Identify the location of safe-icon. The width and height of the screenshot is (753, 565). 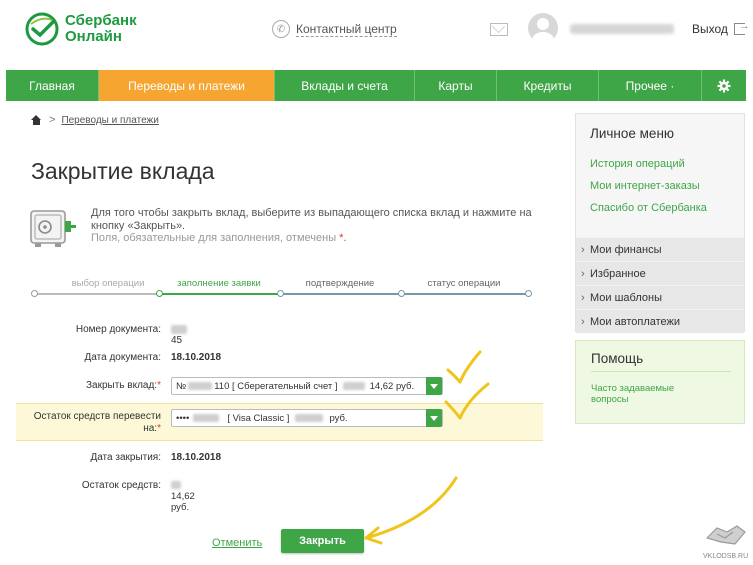
(53, 228).